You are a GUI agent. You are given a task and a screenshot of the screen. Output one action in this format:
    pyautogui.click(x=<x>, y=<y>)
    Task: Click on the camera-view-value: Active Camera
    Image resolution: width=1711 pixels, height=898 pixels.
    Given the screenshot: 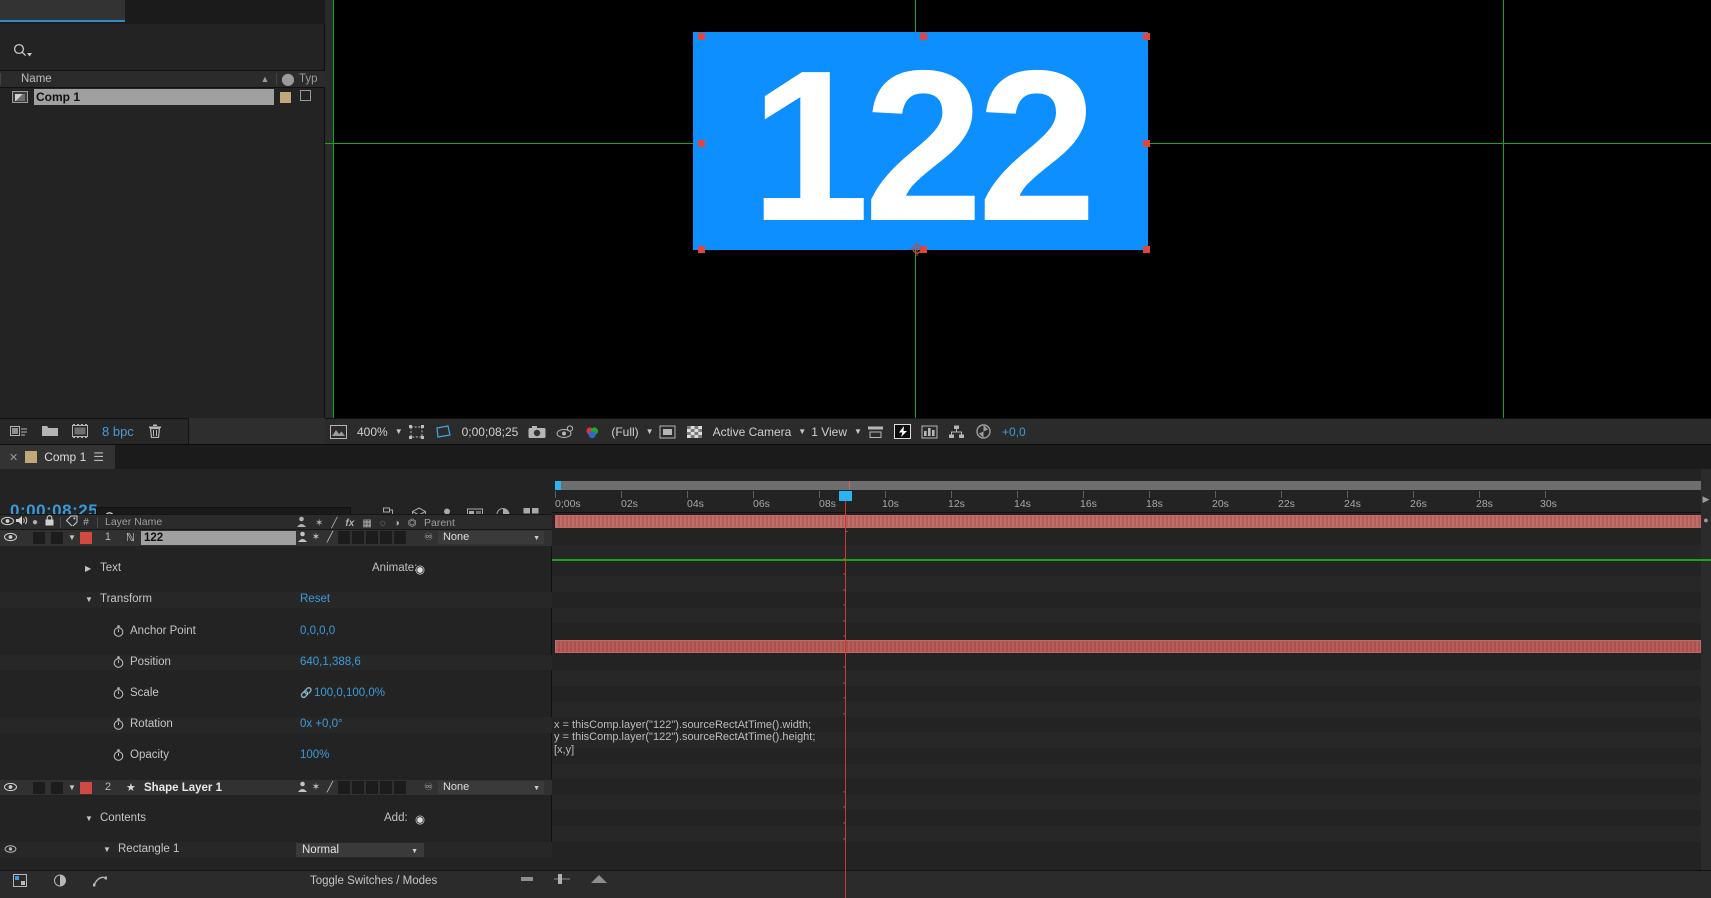 What is the action you would take?
    pyautogui.click(x=752, y=432)
    